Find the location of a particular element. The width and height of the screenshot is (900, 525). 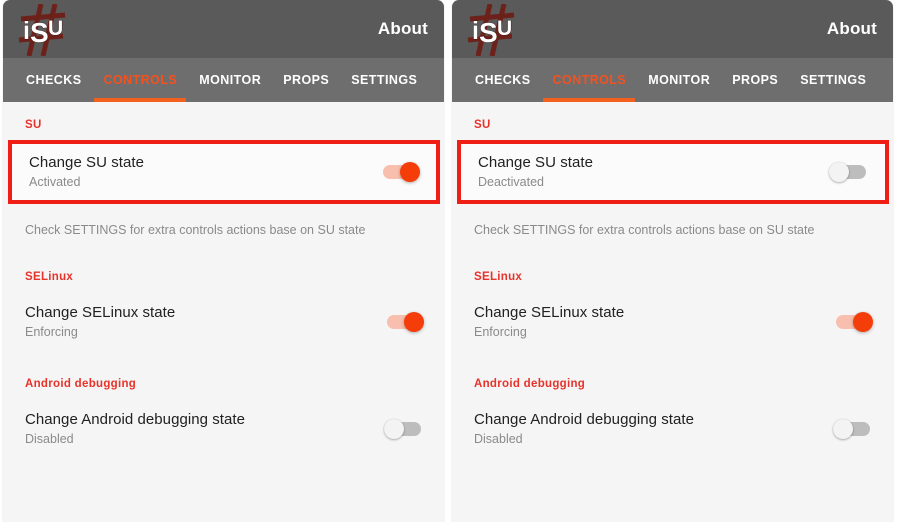

setting-status: Deactivated is located at coordinates (511, 182).